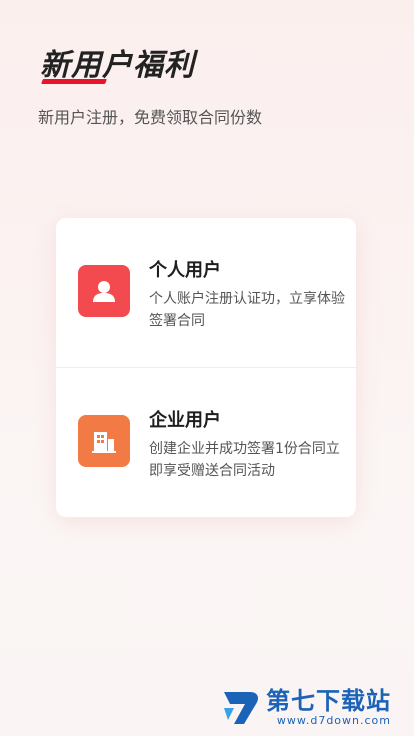 The image size is (414, 736). What do you see at coordinates (150, 117) in the screenshot?
I see `page-subtitle: 新用户注册，免费领取合同份数` at bounding box center [150, 117].